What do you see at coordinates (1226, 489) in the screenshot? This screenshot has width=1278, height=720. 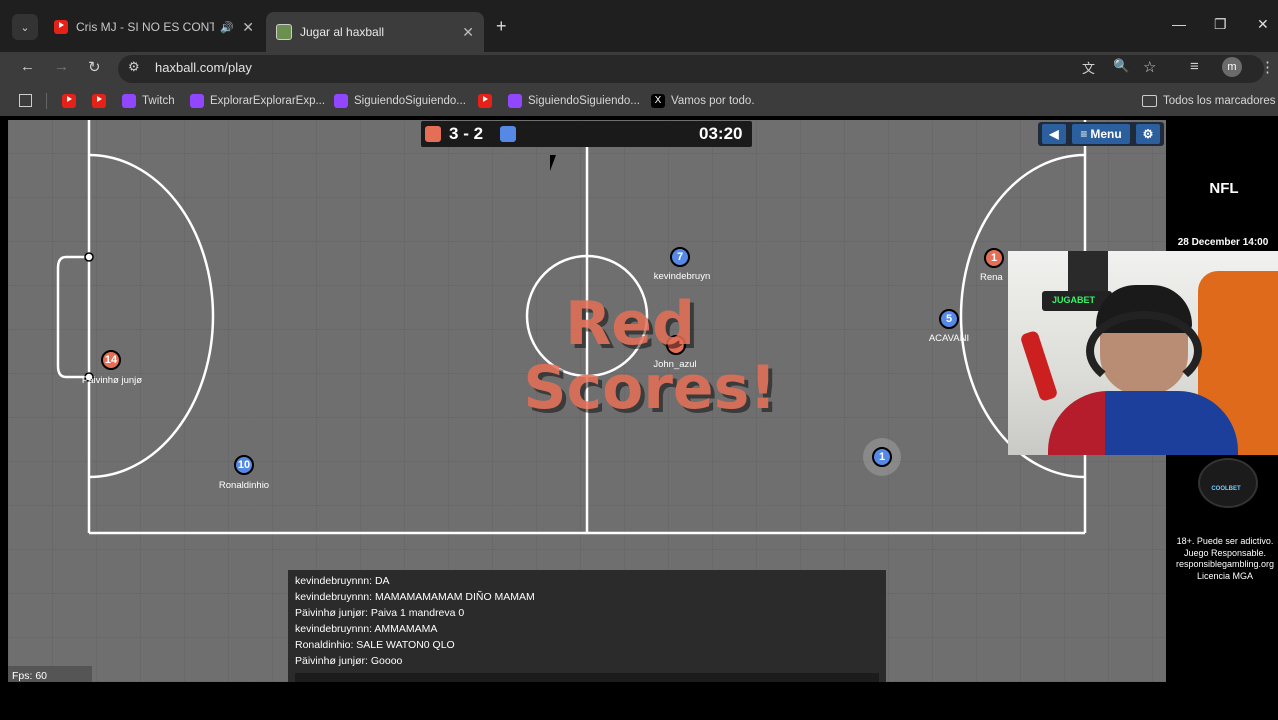 I see `coolbet-logo-text: COOLBET` at bounding box center [1226, 489].